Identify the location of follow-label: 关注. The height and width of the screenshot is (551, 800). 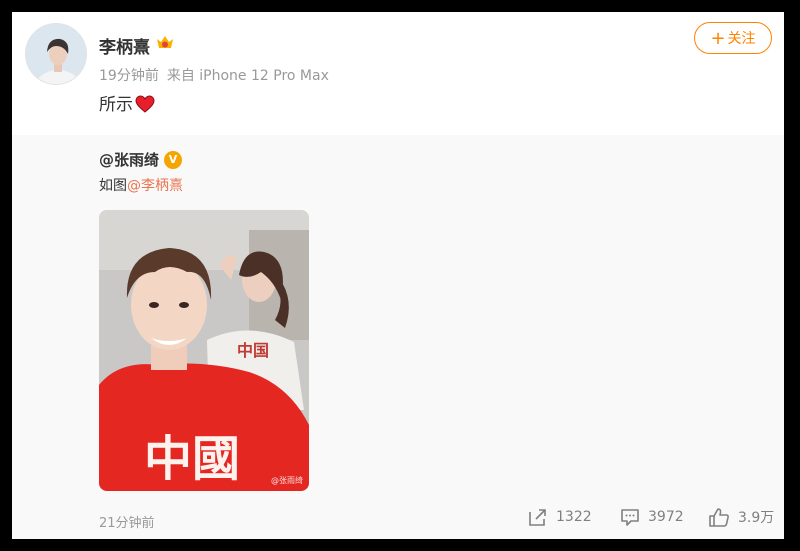
(741, 39).